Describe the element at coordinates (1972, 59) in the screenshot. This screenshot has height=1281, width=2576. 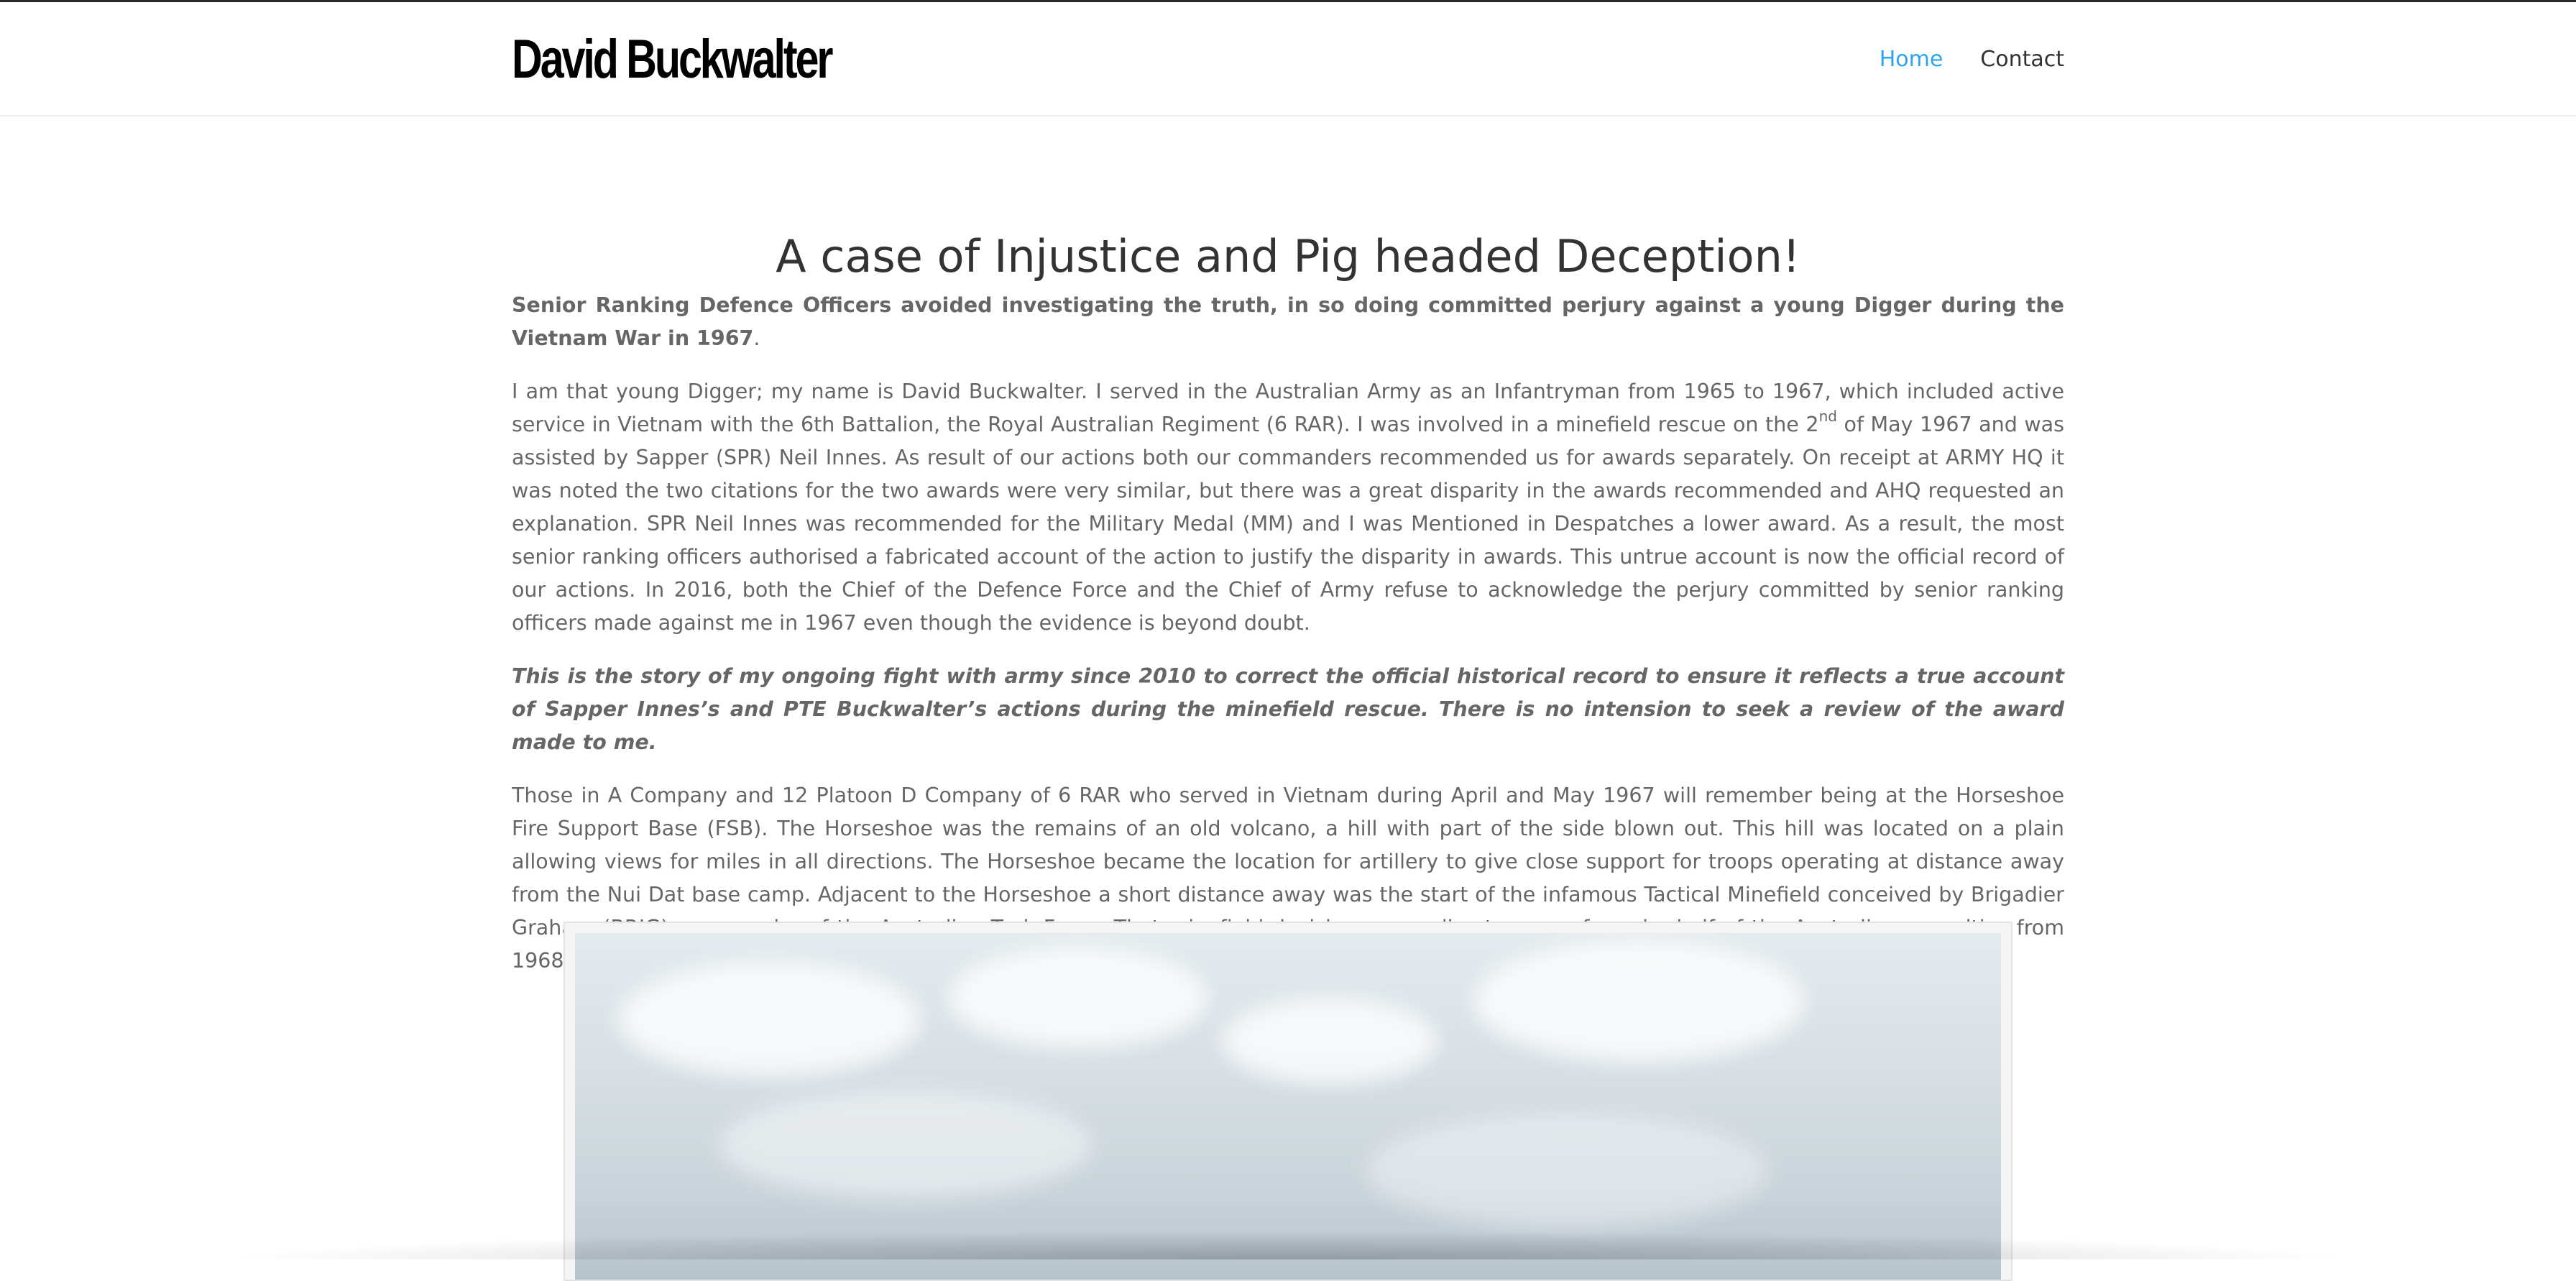
I see `main-nav: Home Contact` at that location.